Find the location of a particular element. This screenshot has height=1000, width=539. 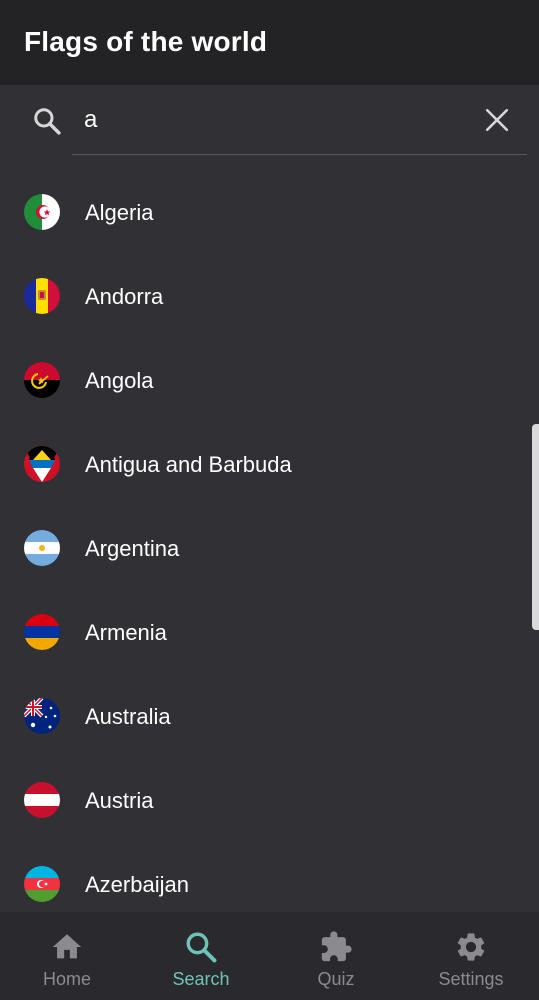

algeria-flag-icon is located at coordinates (42, 212).